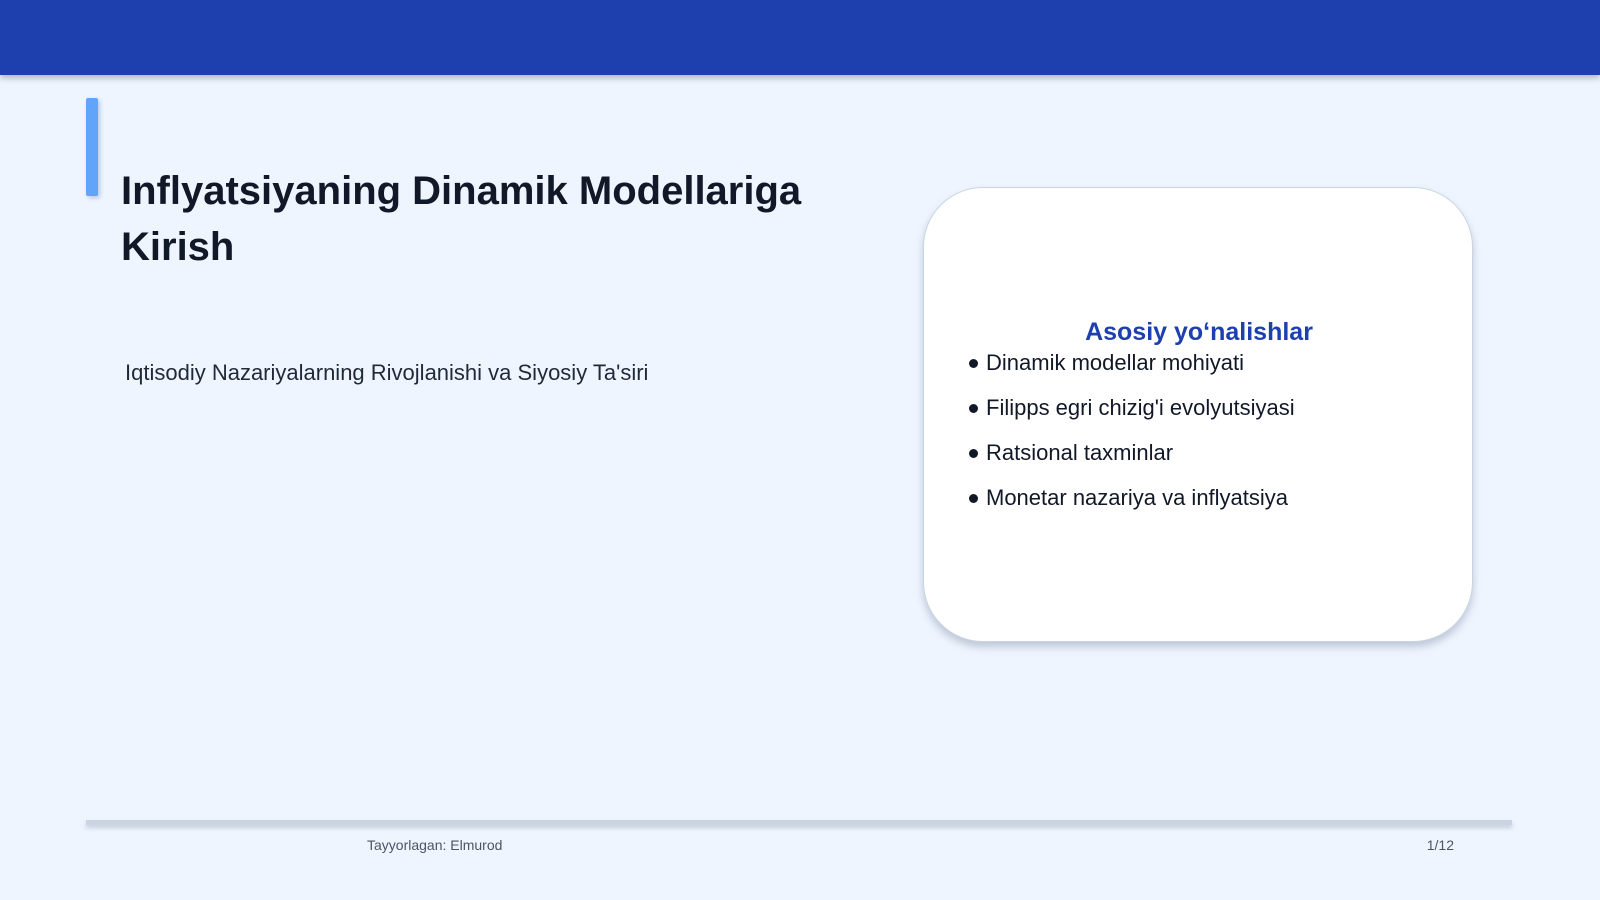 The image size is (1600, 900). Describe the element at coordinates (1199, 332) in the screenshot. I see `card-heading: Asosiy yo‘nalishlar` at that location.